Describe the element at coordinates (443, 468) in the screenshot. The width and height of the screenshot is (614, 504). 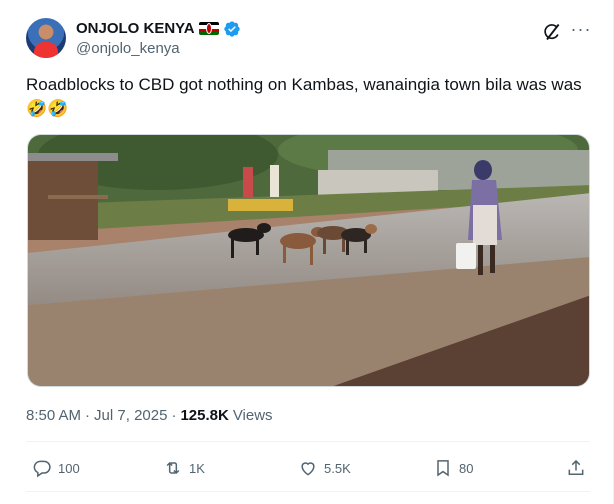
I see `bookmark-icon` at that location.